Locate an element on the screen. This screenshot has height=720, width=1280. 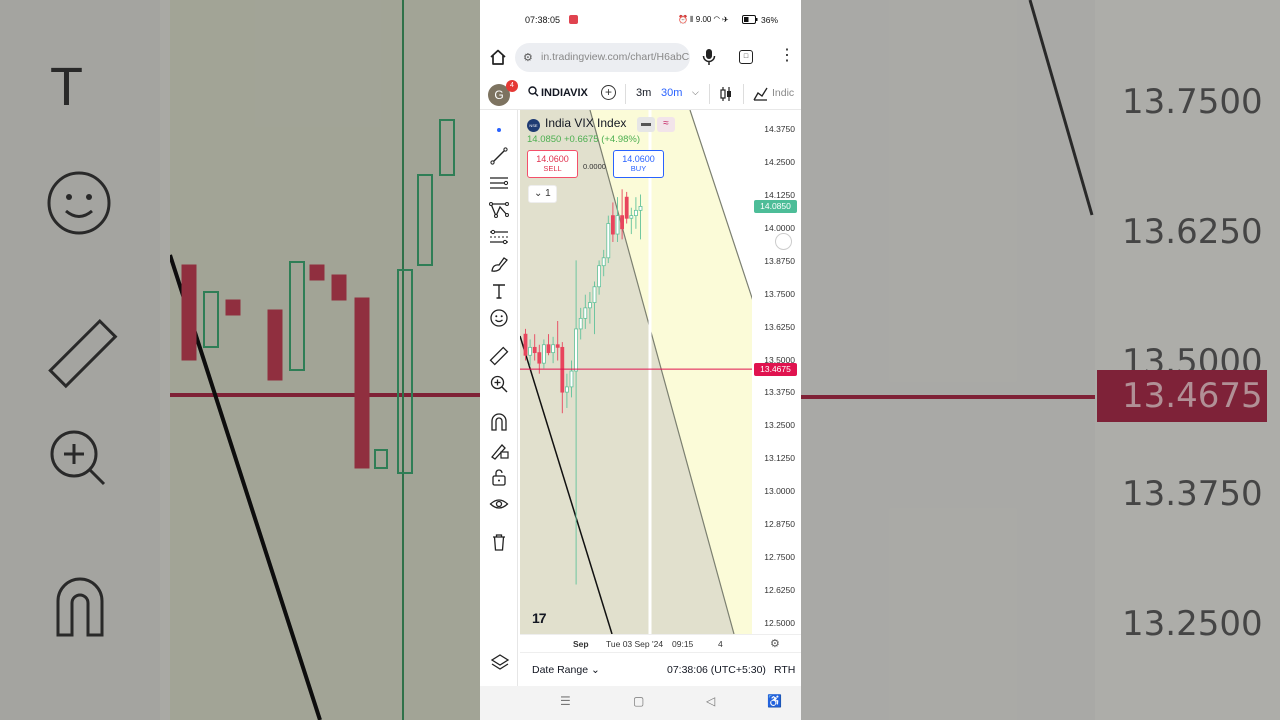
eye-icon is located at coordinates (499, 504).